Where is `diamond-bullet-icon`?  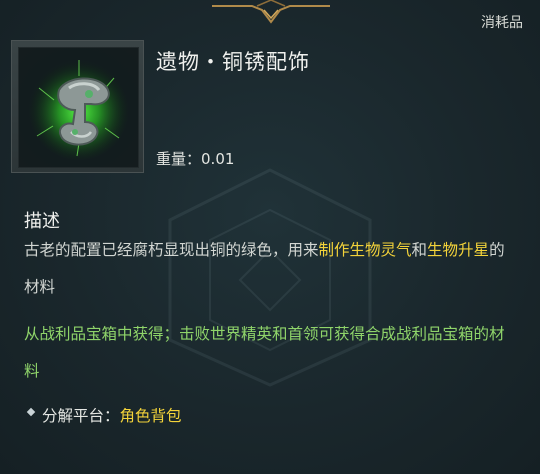 diamond-bullet-icon is located at coordinates (31, 412).